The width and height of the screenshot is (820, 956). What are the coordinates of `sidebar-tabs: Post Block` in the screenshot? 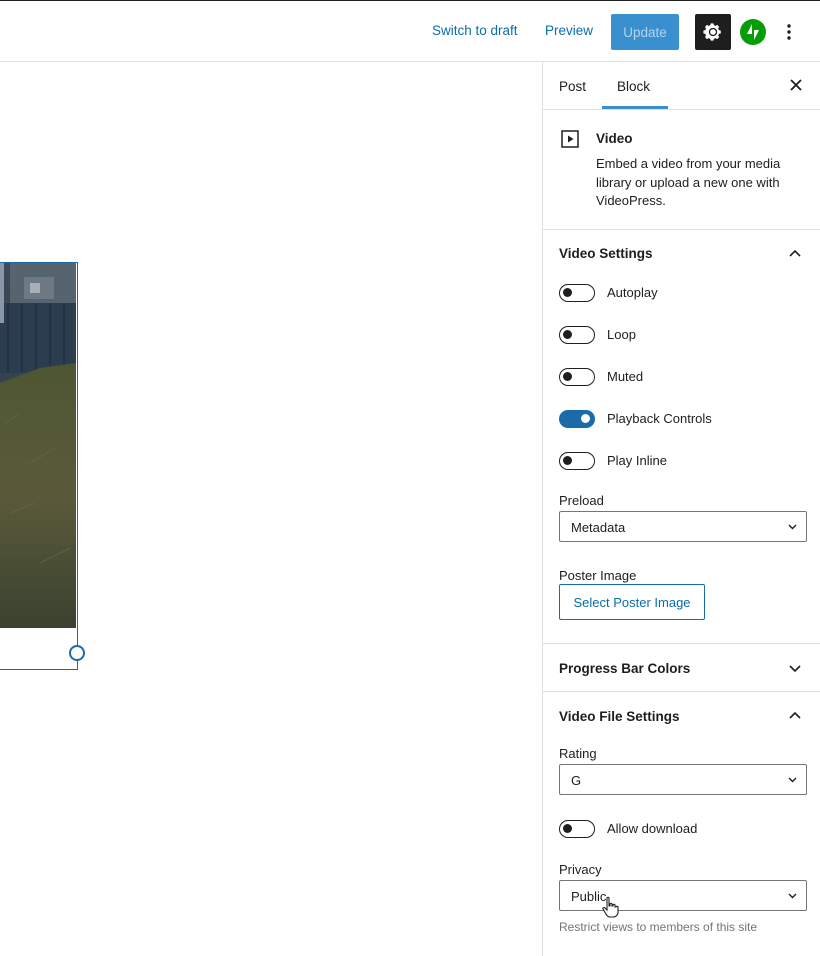 It's located at (681, 86).